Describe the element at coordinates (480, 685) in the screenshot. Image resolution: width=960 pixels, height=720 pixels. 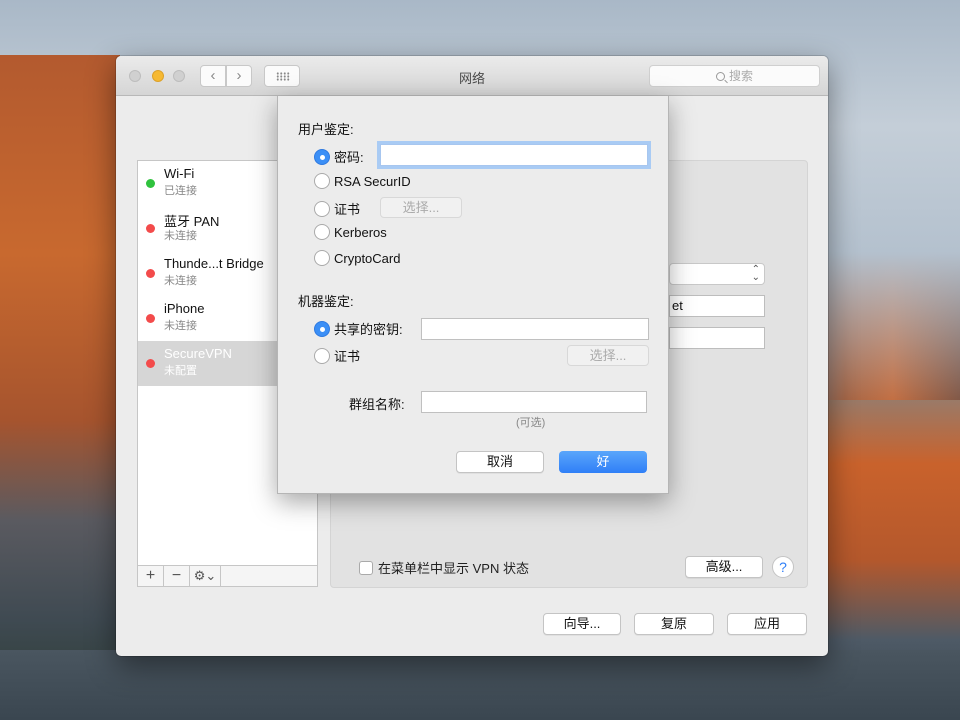
I see `wallpaper-ground` at that location.